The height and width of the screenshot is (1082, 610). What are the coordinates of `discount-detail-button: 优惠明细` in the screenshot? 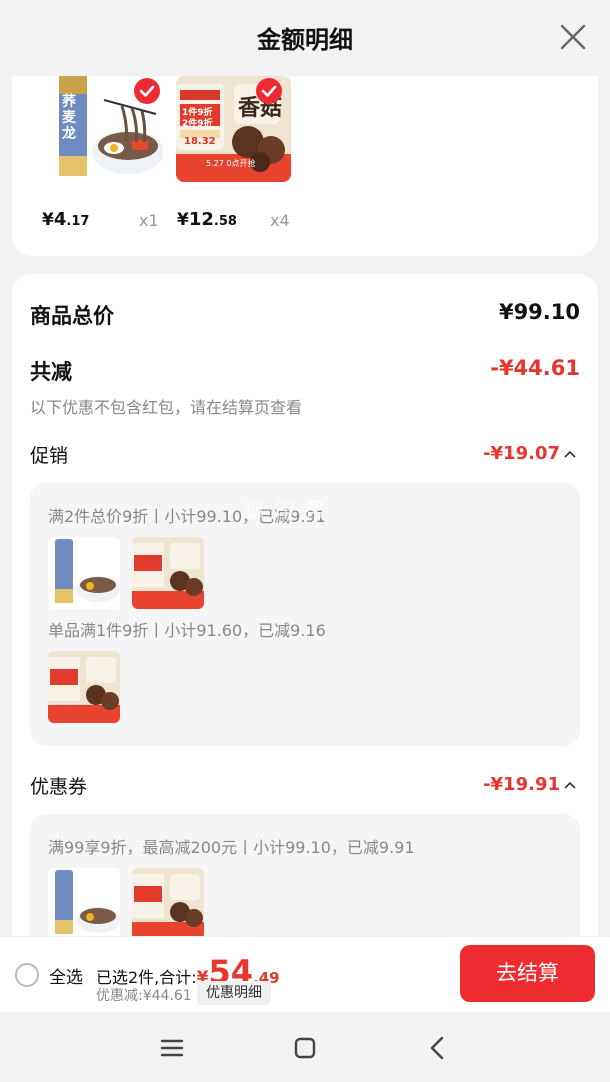 It's located at (234, 993).